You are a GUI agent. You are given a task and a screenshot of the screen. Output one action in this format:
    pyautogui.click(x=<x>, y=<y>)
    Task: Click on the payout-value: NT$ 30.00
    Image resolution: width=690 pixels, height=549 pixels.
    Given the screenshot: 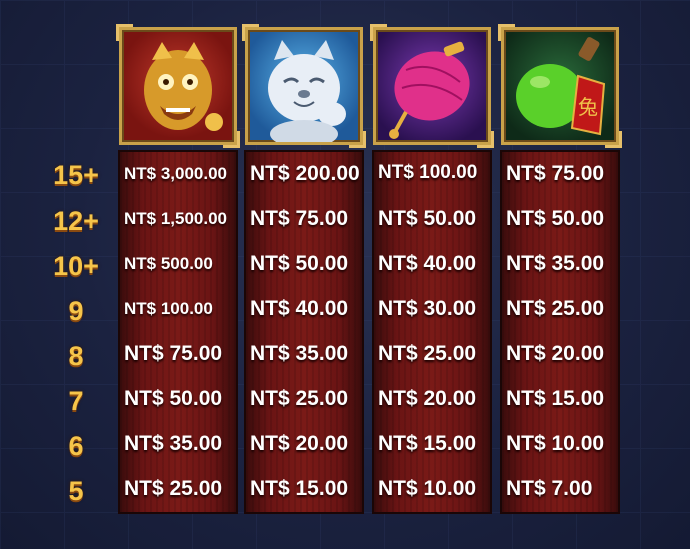 What is the action you would take?
    pyautogui.click(x=427, y=308)
    